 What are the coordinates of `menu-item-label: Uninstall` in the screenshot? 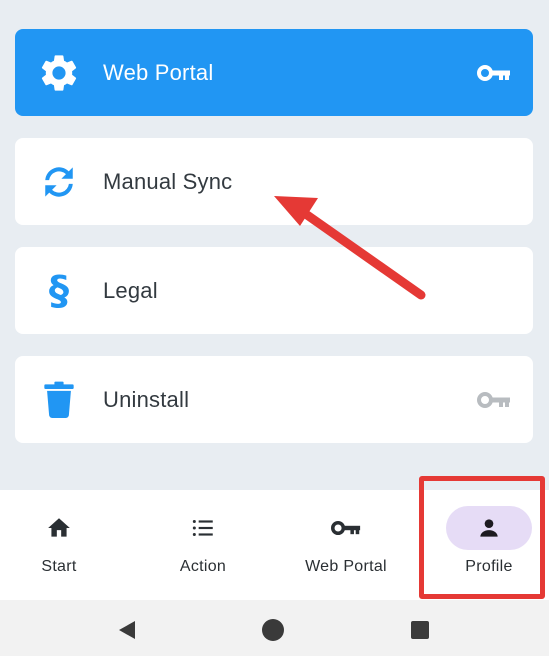 It's located at (146, 399).